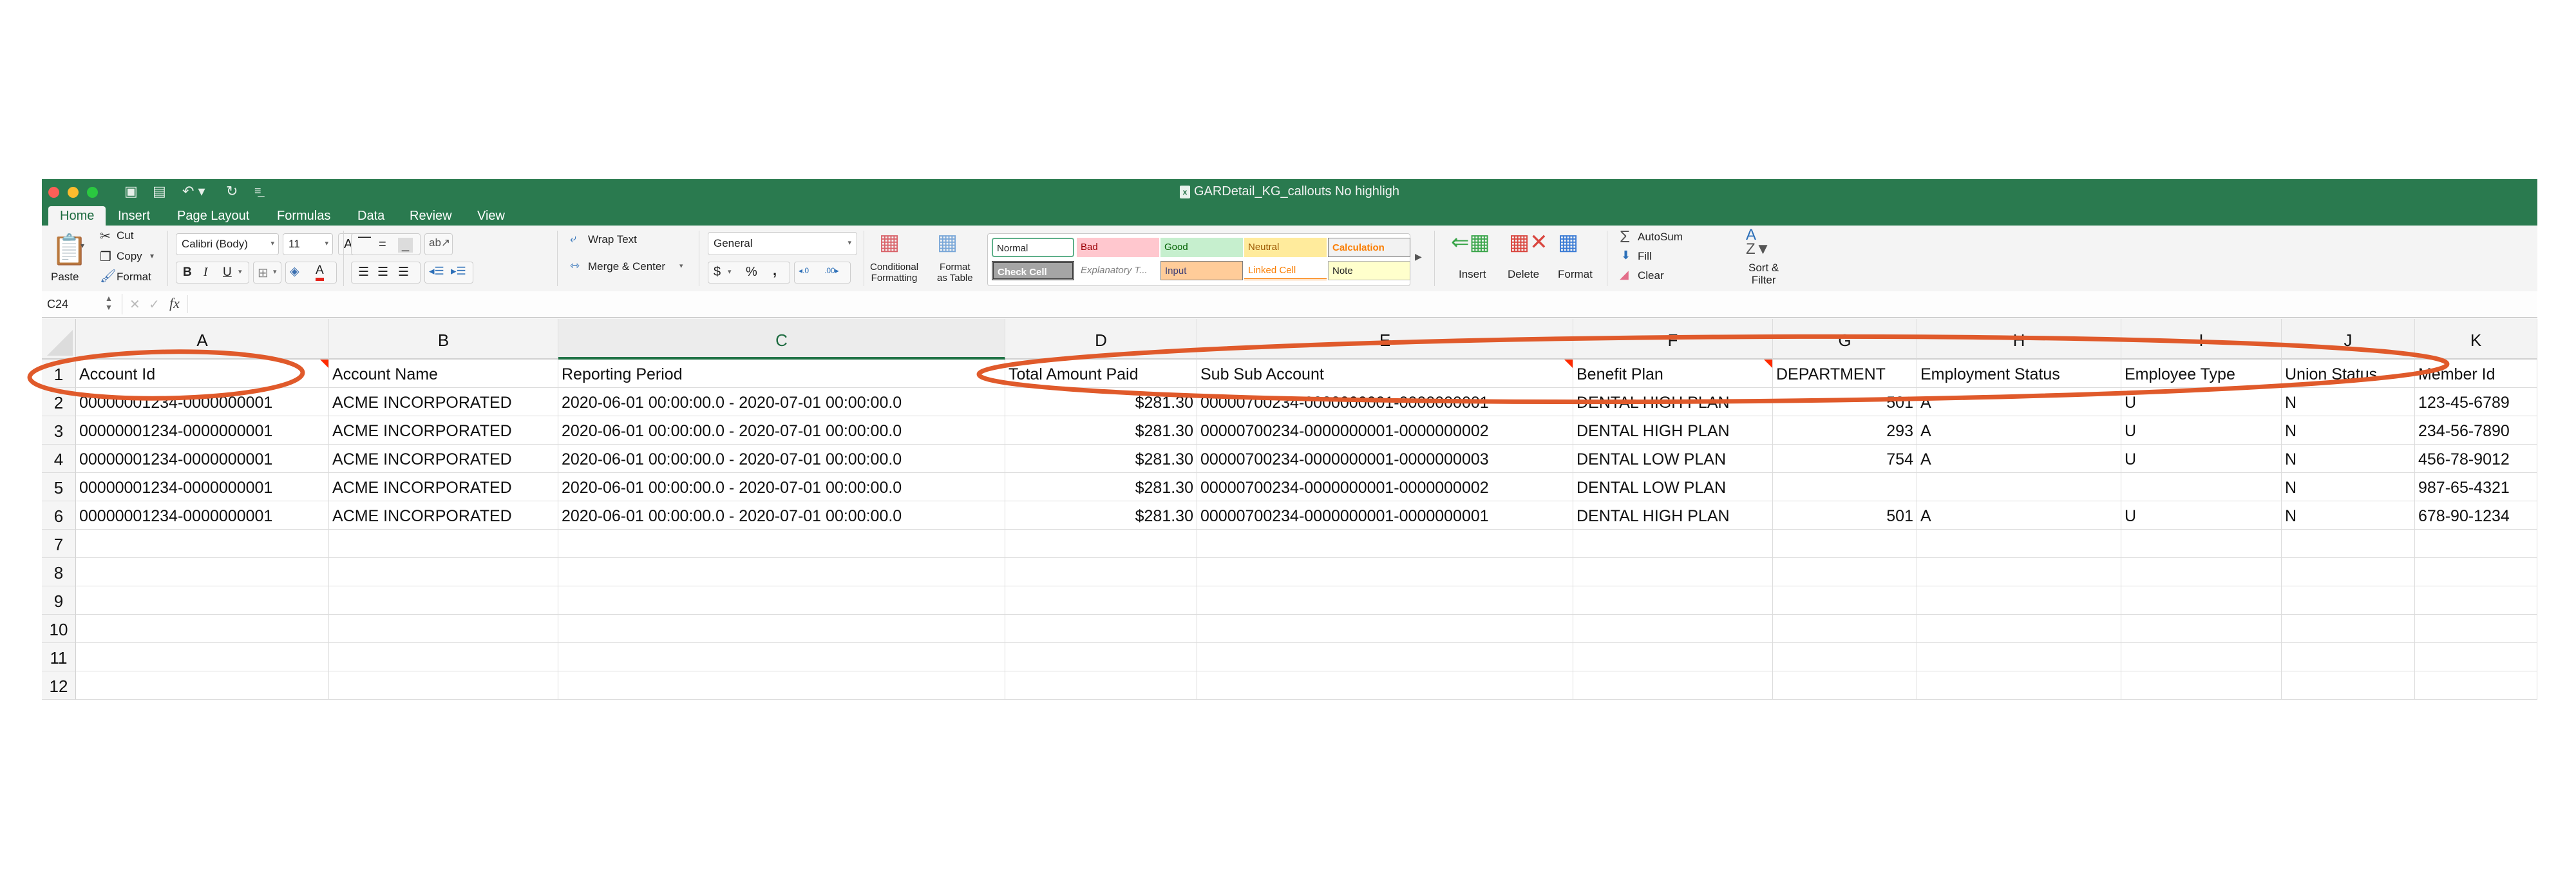 Image resolution: width=2576 pixels, height=895 pixels. What do you see at coordinates (717, 272) in the screenshot?
I see `currency-button: $` at bounding box center [717, 272].